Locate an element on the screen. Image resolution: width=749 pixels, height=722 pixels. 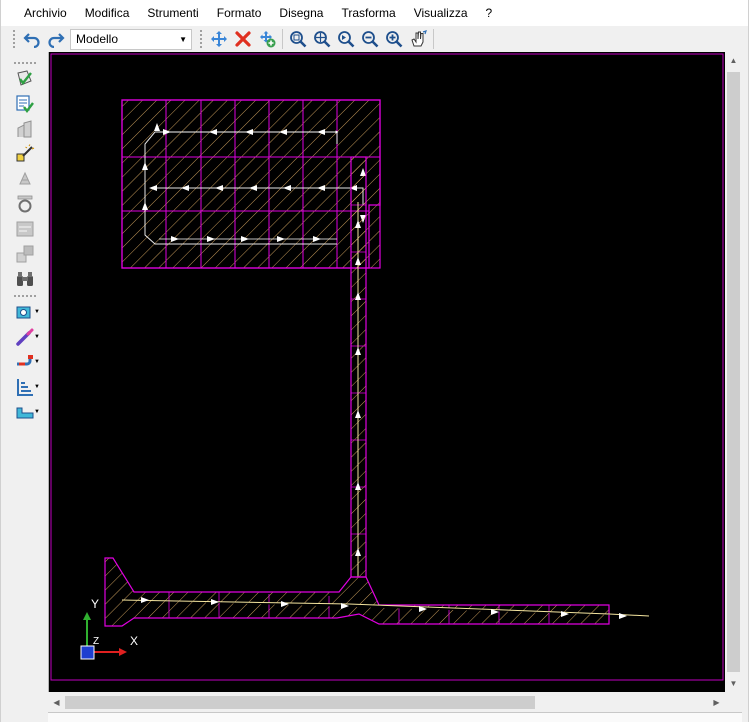
scroll-left-icon: ◀ is located at coordinates (56, 702).